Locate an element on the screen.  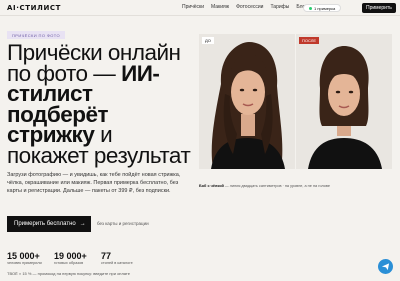
chat-icon is located at coordinates (385, 267).